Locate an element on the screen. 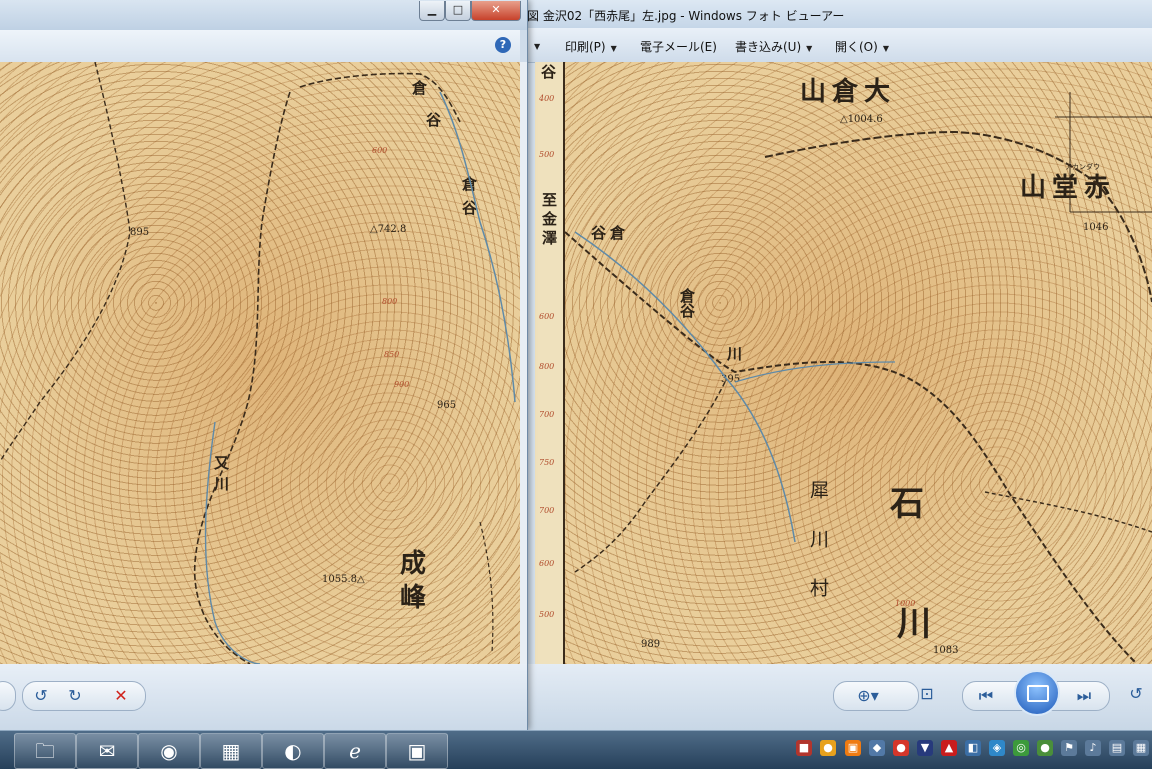 The image size is (1152, 769). close-icon: ✕ is located at coordinates (496, 9).